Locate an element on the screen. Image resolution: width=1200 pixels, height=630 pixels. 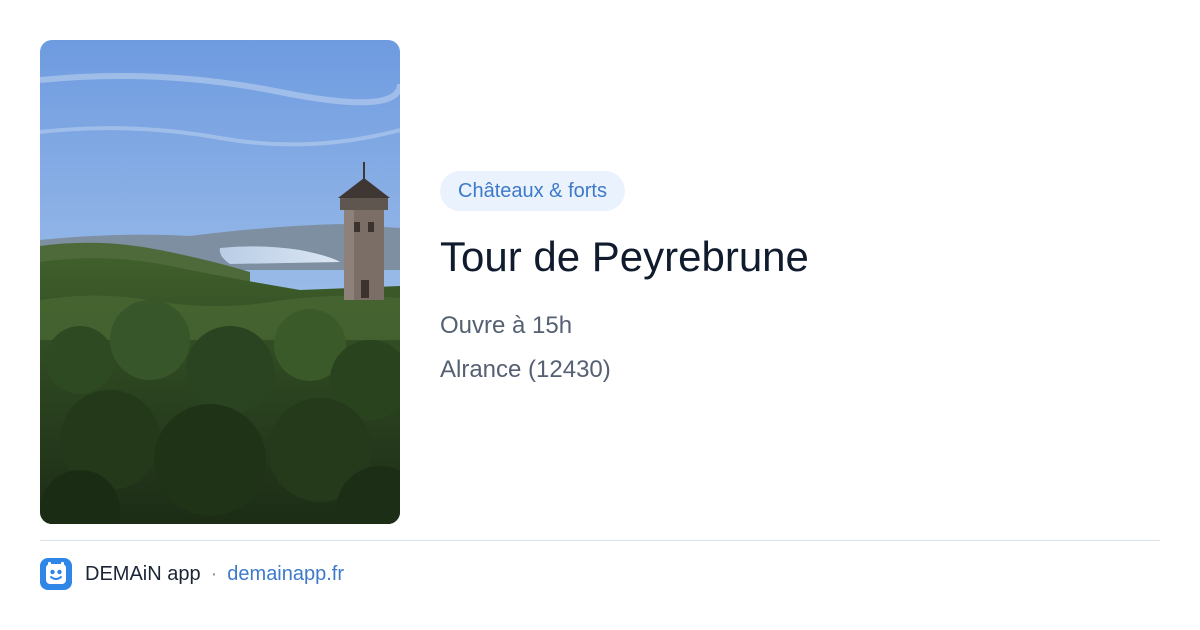
app-domain-link: demainapp.fr is located at coordinates (285, 574).